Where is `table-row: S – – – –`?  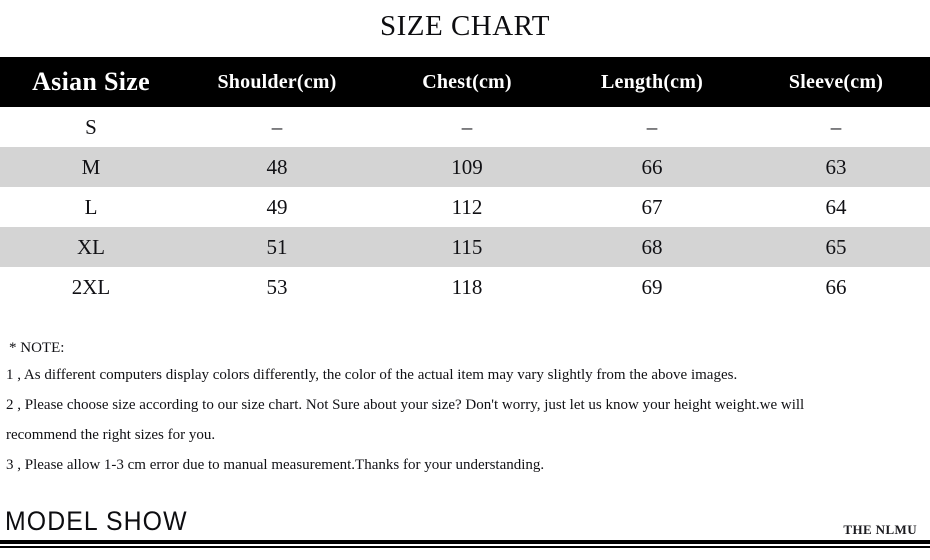 table-row: S – – – – is located at coordinates (465, 127).